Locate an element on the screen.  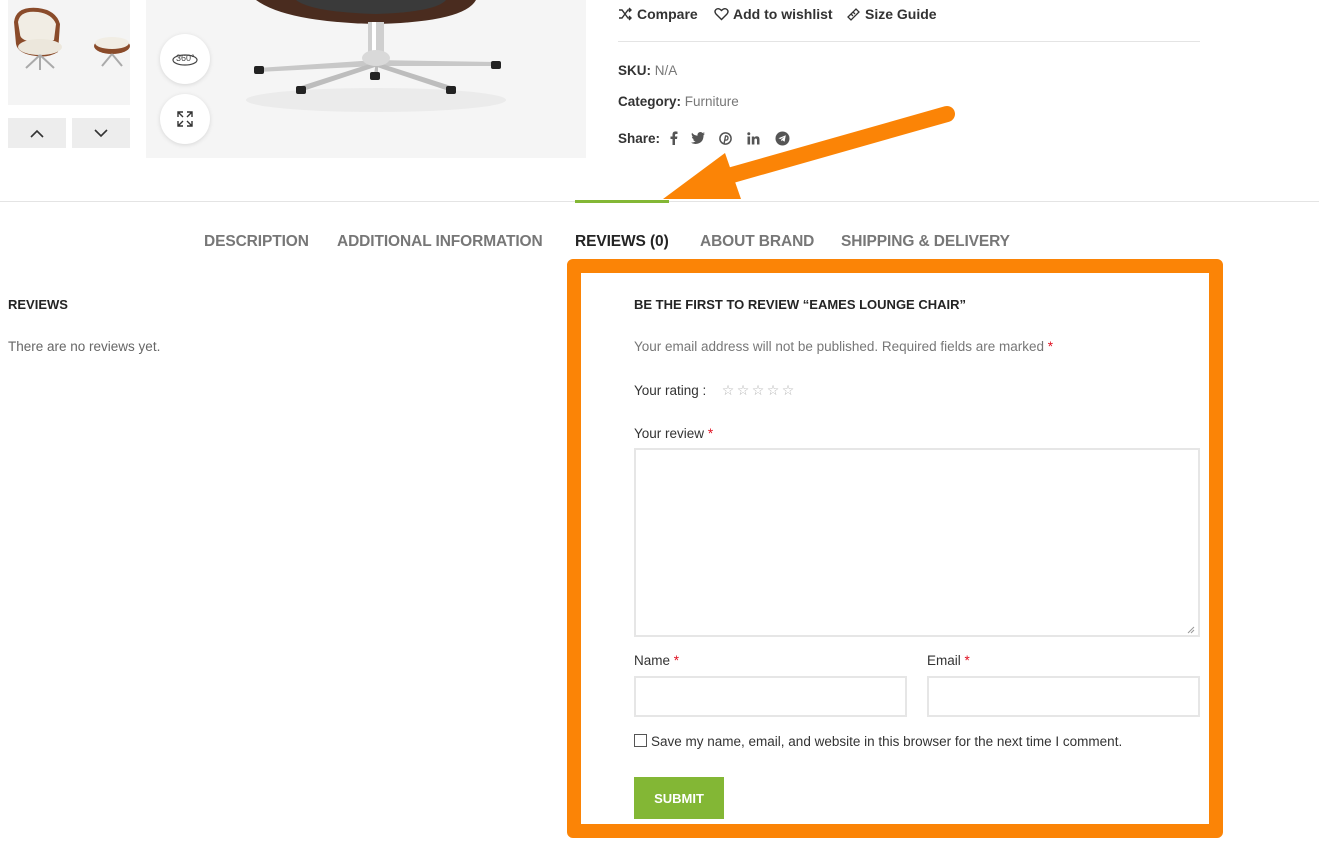
gallery-thumbnail is located at coordinates (69, 52).